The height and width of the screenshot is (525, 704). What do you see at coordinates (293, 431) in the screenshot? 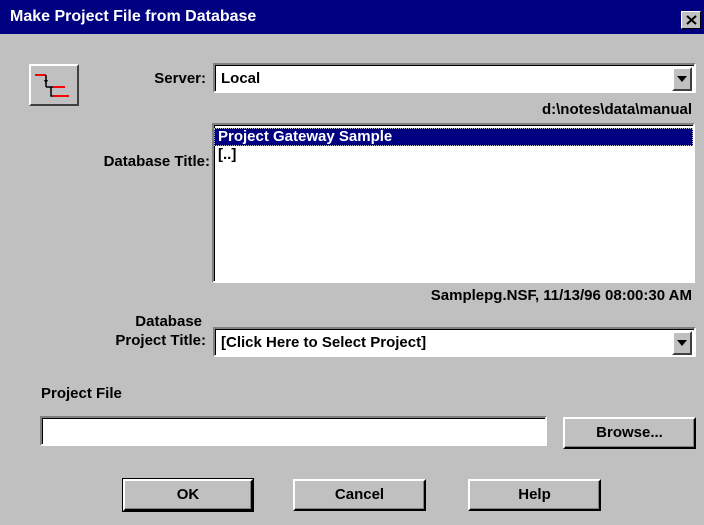
I see `project-file-input` at bounding box center [293, 431].